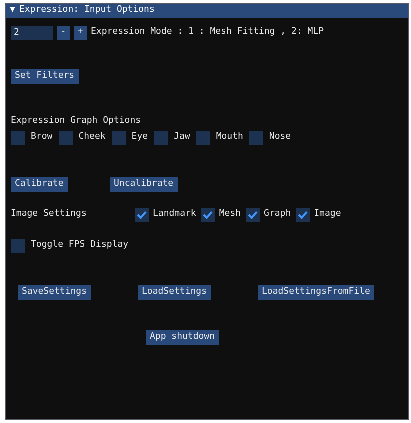 The width and height of the screenshot is (411, 423). I want to click on number-field: 2, so click(32, 33).